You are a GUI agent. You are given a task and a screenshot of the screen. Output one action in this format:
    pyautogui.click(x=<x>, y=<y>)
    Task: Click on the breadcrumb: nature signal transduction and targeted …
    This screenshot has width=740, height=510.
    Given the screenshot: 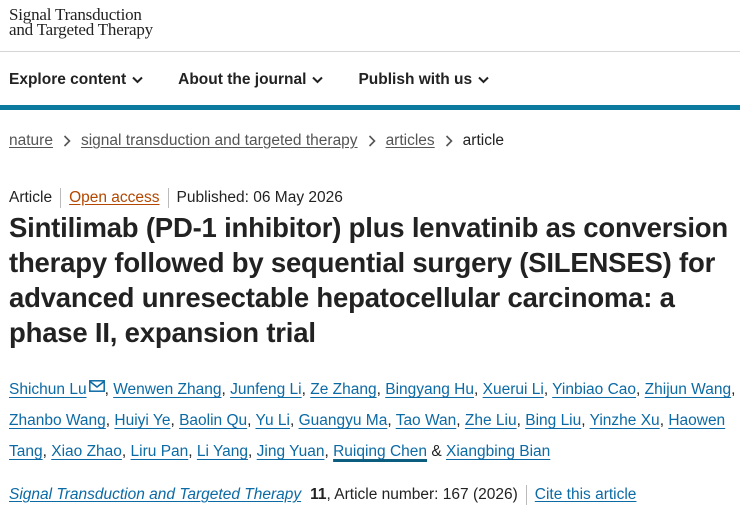 What is the action you would take?
    pyautogui.click(x=256, y=141)
    